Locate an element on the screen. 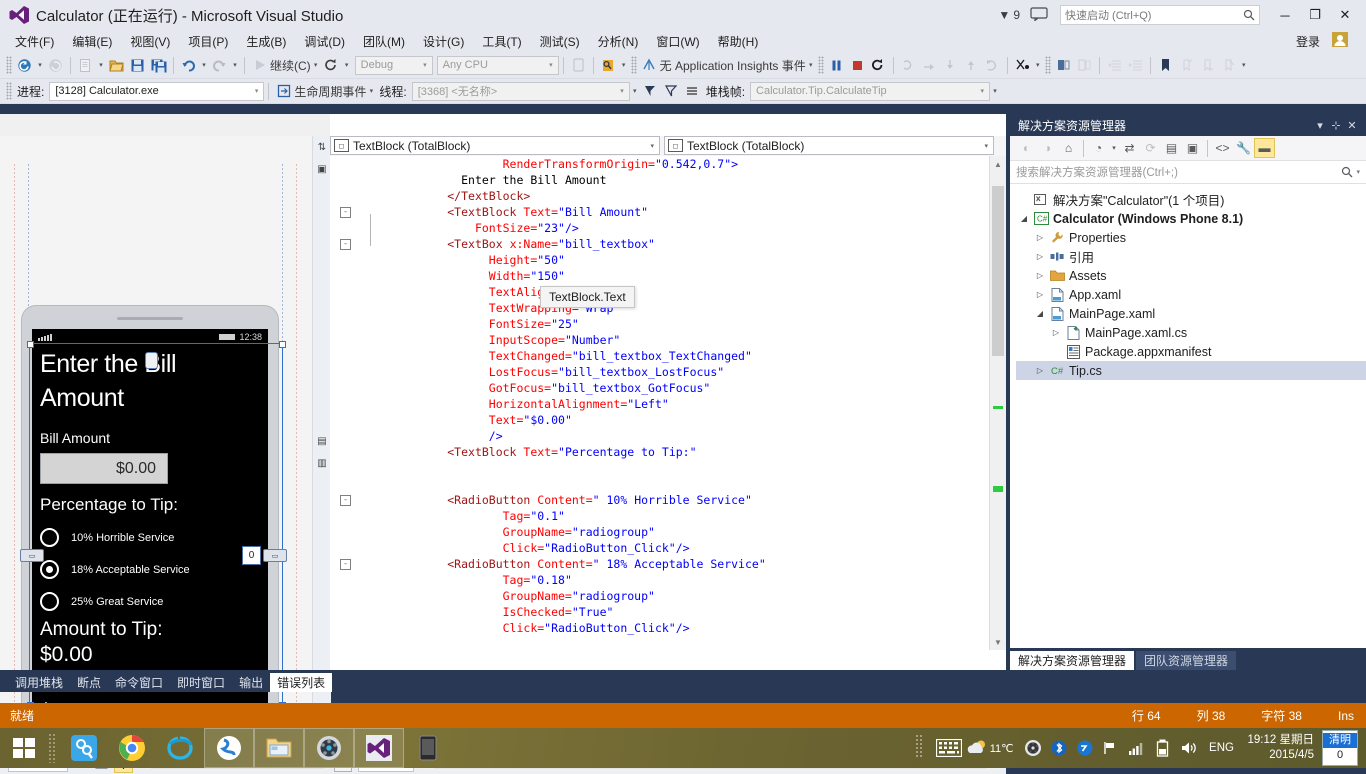 This screenshot has height=774, width=1366. stackframe-combo: Calculator.Tip.CalculateTip ▾ is located at coordinates (870, 91).